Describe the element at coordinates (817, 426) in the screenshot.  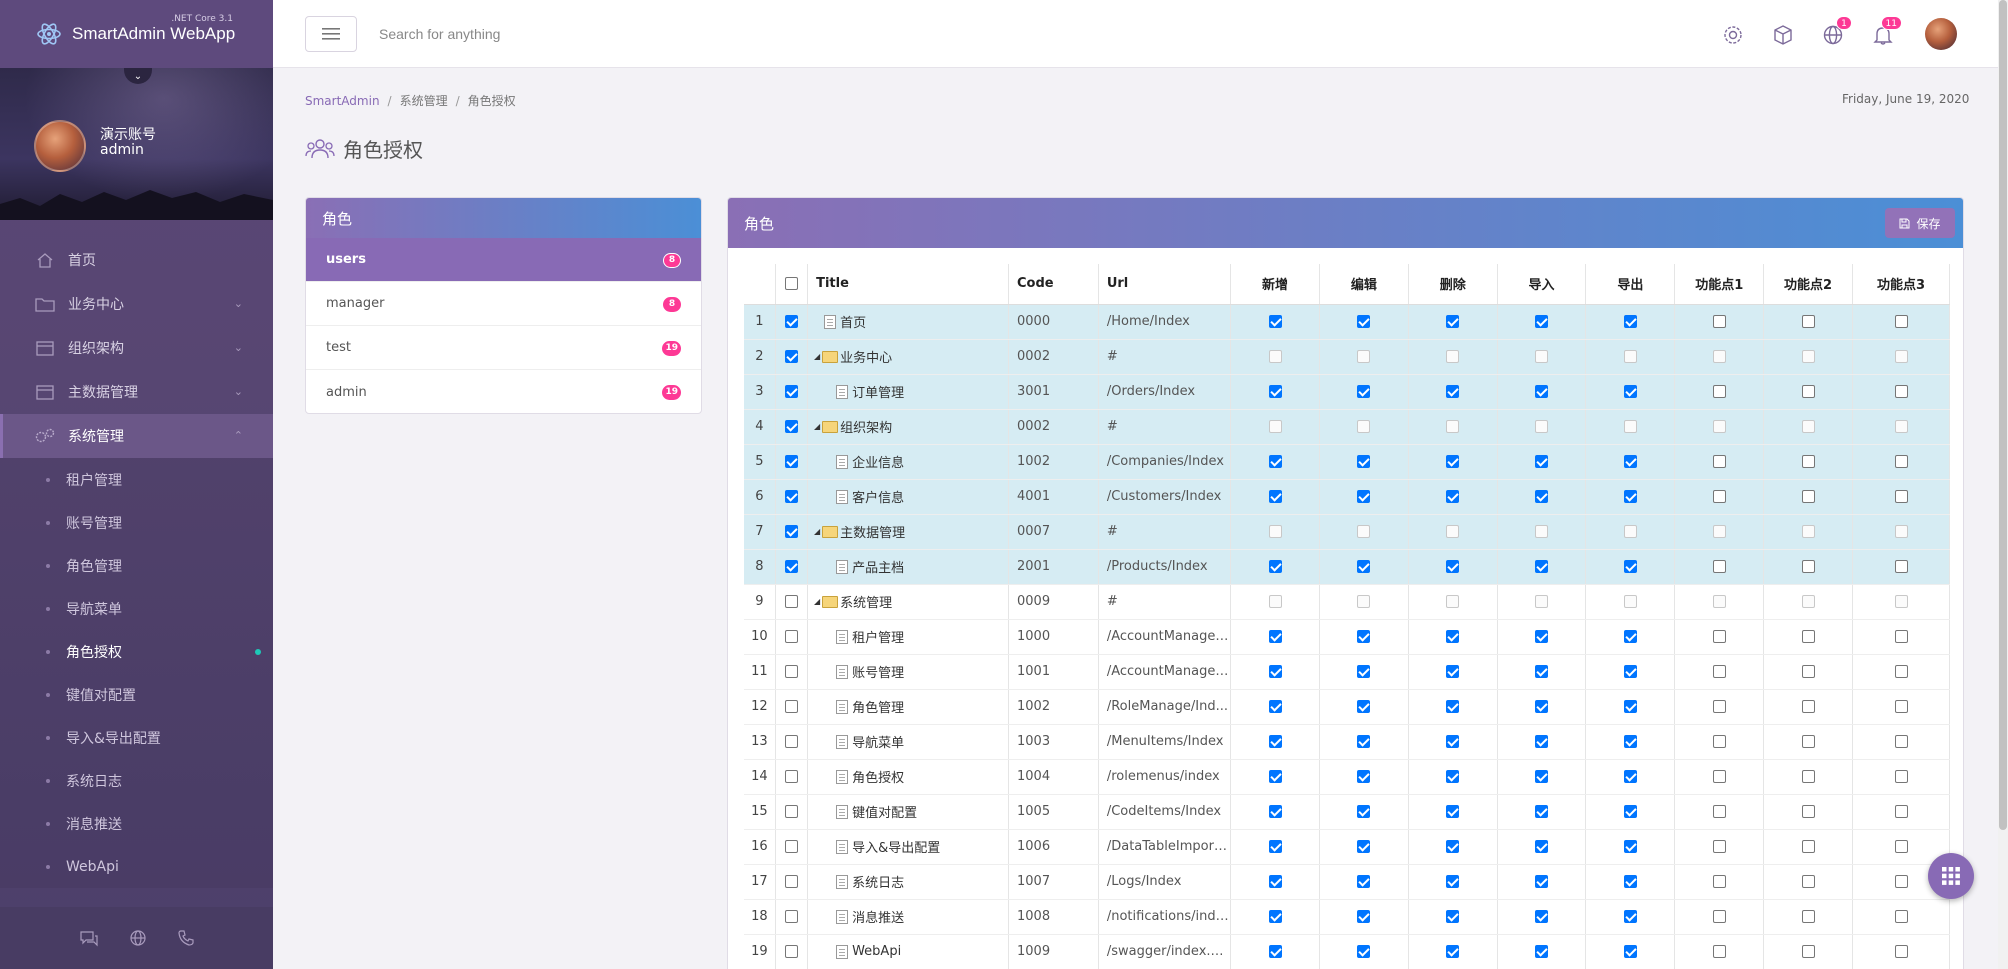
I see `tree-expand-icon: ◢` at that location.